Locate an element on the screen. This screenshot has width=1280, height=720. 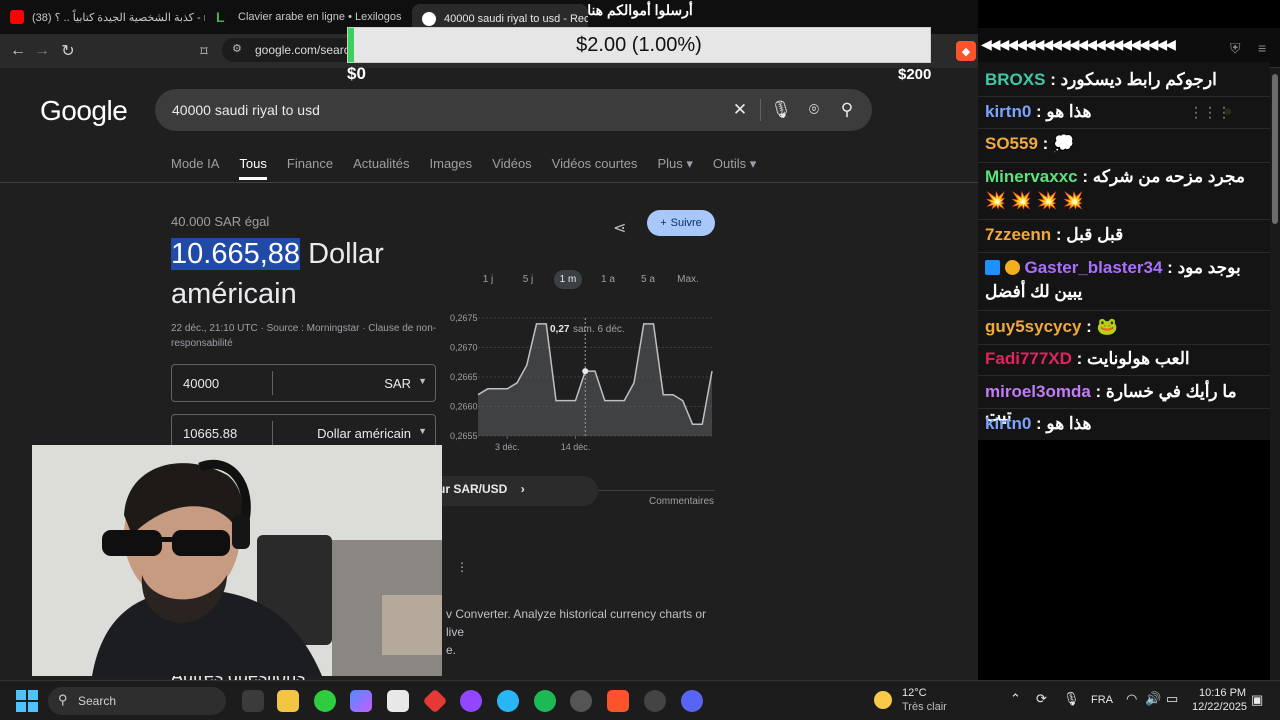
chat-user: SO559 is located at coordinates (1011, 143).